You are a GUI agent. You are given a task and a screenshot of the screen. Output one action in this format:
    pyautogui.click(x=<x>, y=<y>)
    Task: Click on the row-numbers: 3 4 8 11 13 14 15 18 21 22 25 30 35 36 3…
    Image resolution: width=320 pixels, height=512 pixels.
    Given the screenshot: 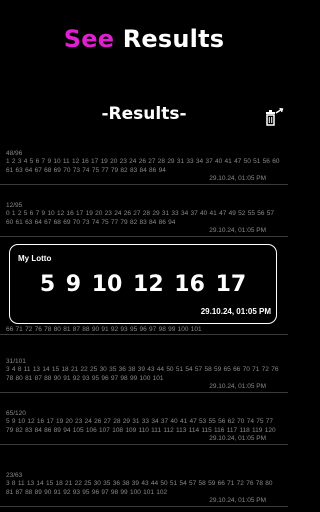 What is the action you would take?
    pyautogui.click(x=142, y=374)
    